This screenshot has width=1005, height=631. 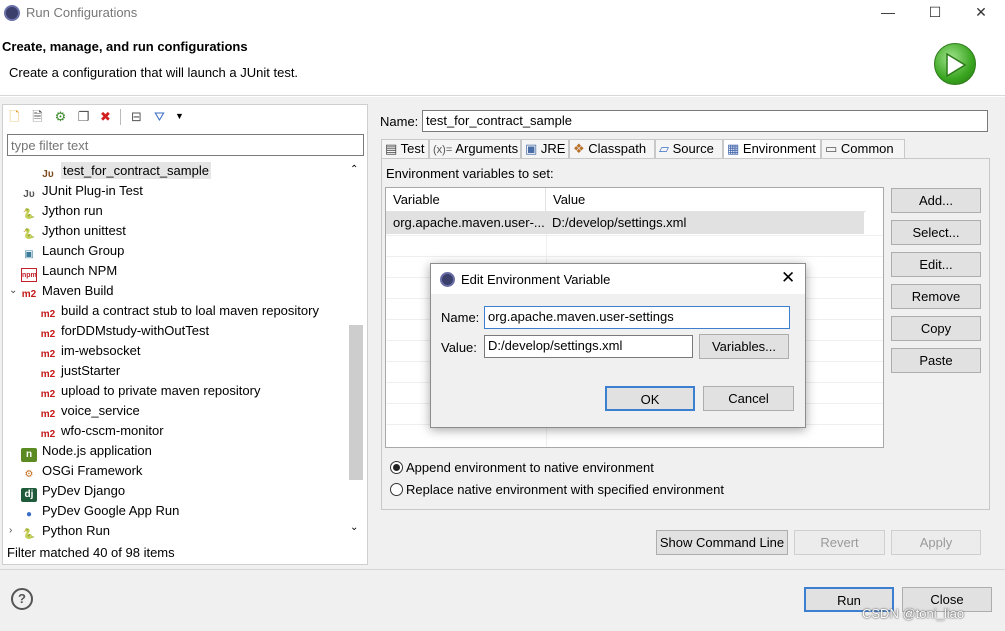 I want to click on tree-item: Jᴜ JUnit Plug-in Test, so click(x=177, y=191).